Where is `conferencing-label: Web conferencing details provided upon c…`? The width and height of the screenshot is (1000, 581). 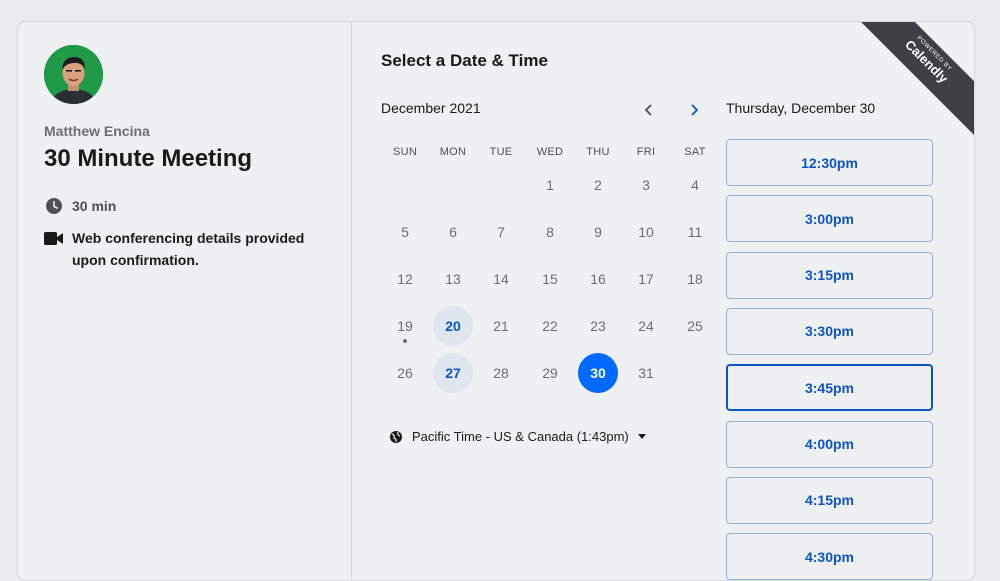
conferencing-label: Web conferencing details provided upon c… is located at coordinates (188, 249).